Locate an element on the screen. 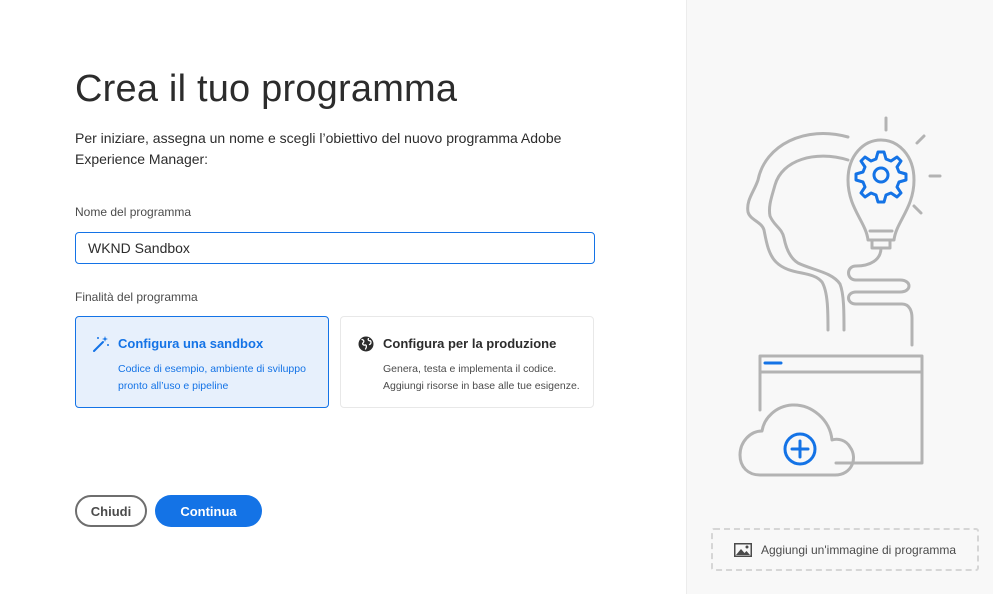 This screenshot has height=594, width=993. page-title: Crea il tuo programma is located at coordinates (266, 89).